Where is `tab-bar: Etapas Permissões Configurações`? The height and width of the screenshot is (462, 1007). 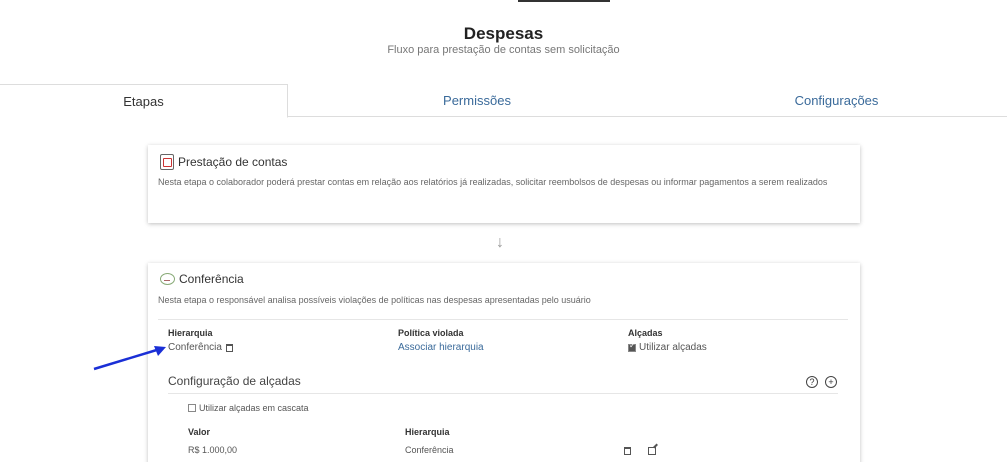
tab-bar: Etapas Permissões Configurações is located at coordinates (503, 101).